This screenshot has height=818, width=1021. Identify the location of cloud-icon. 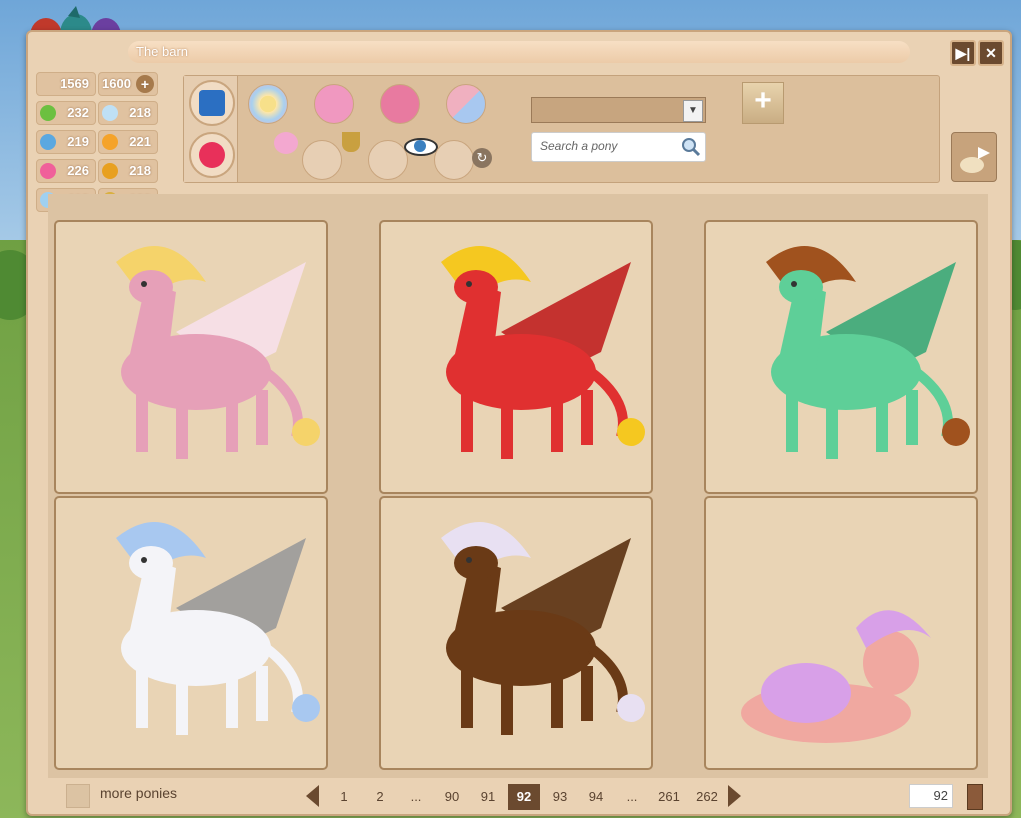
(110, 113).